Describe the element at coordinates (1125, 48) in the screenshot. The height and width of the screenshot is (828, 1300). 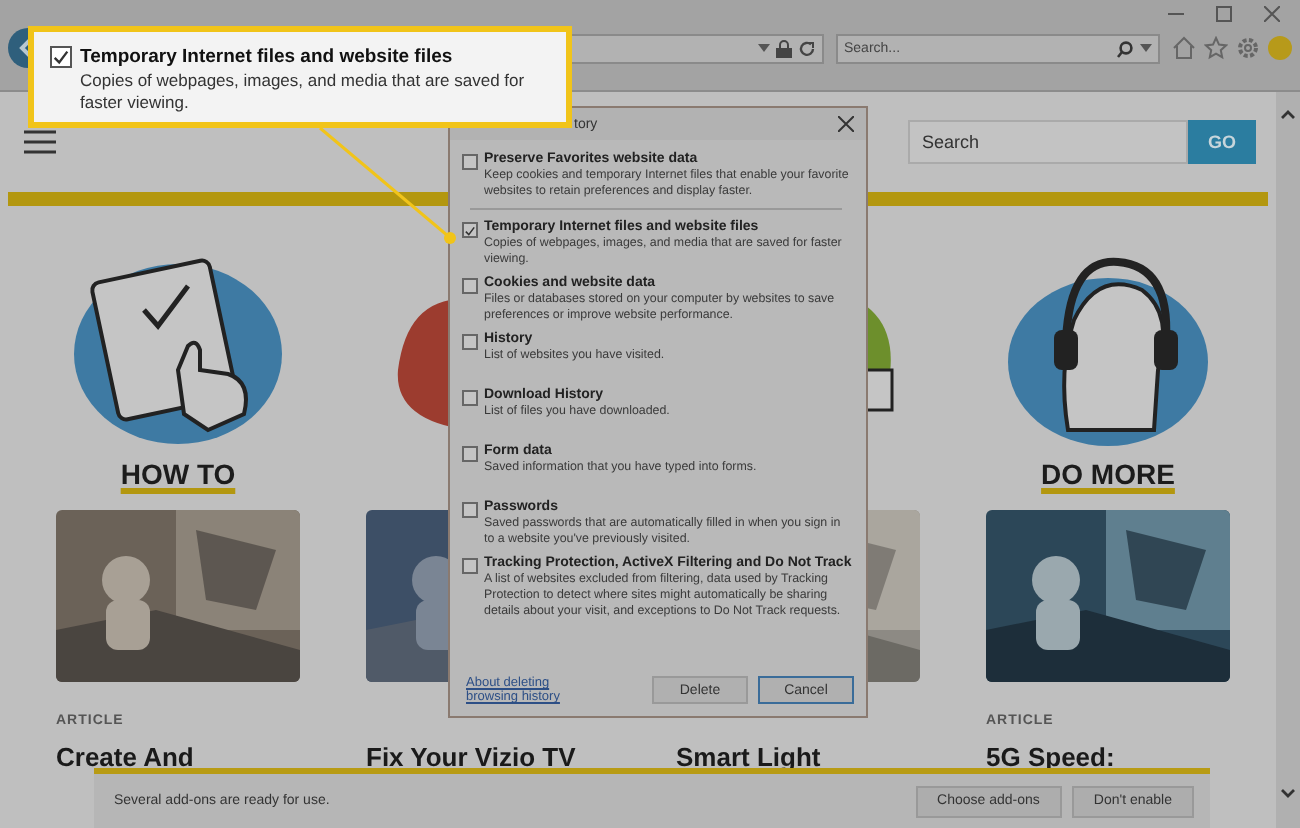
I see `search-icon` at that location.